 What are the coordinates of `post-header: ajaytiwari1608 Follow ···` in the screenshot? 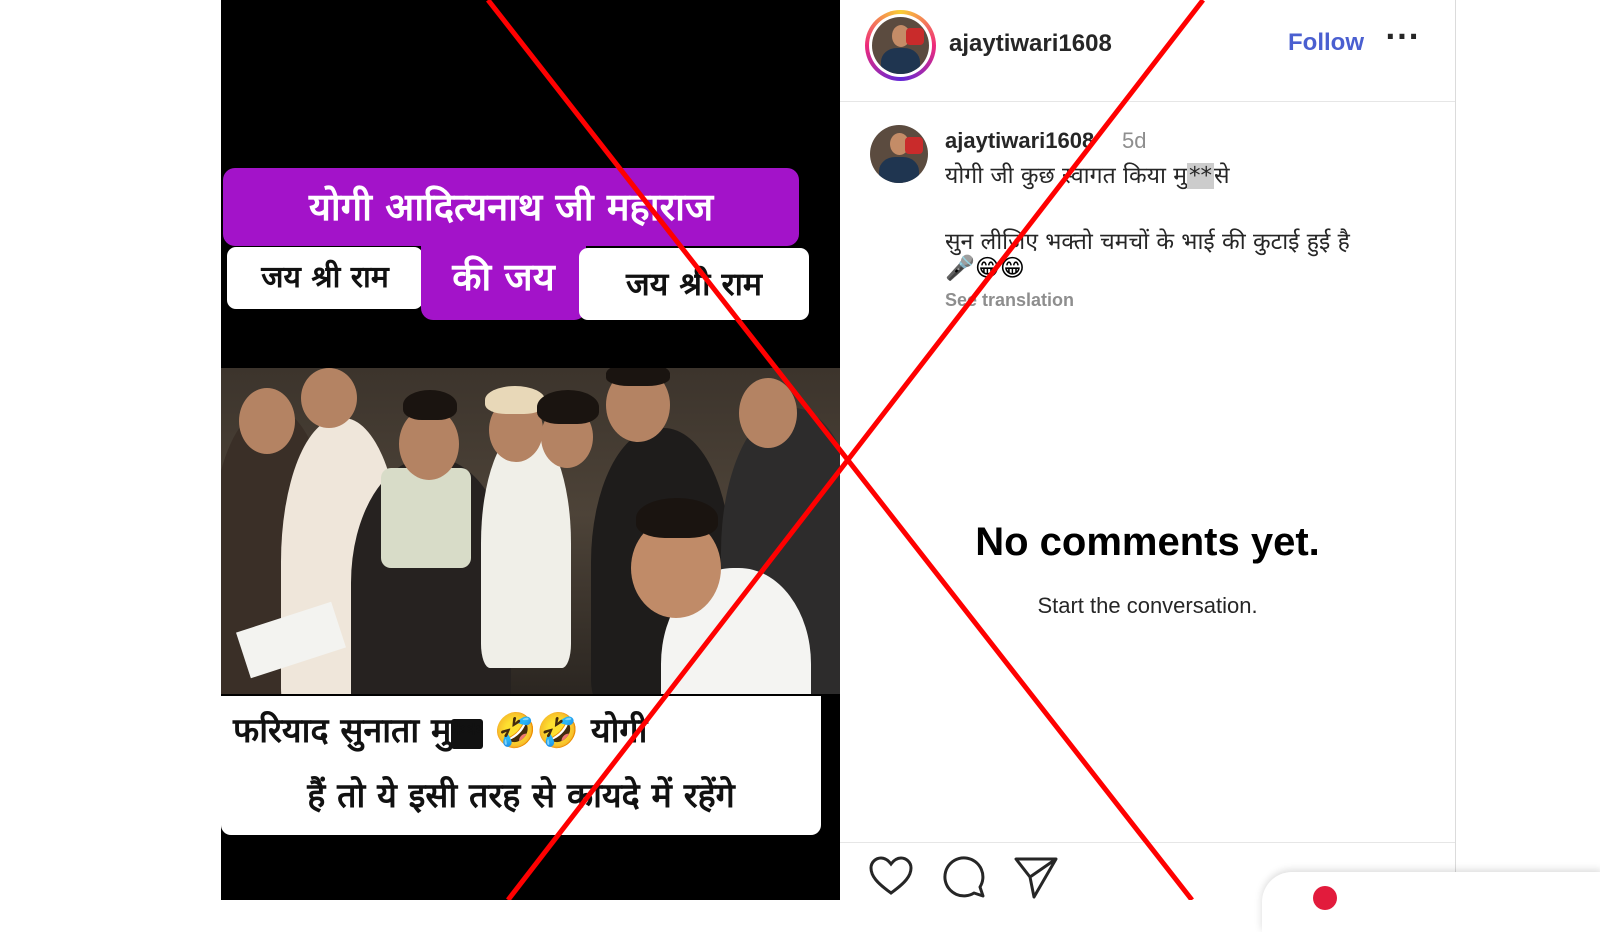 It's located at (1147, 51).